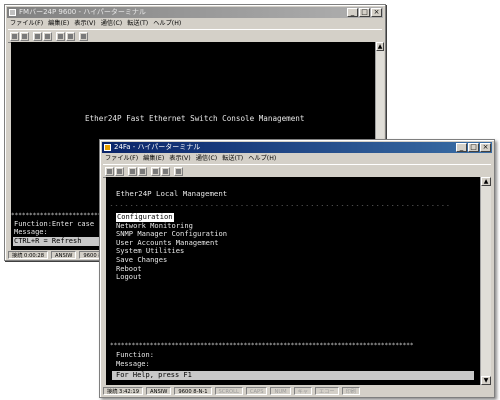  I want to click on back-refresh-hint: CTRL+R = Refresh, so click(60, 241).